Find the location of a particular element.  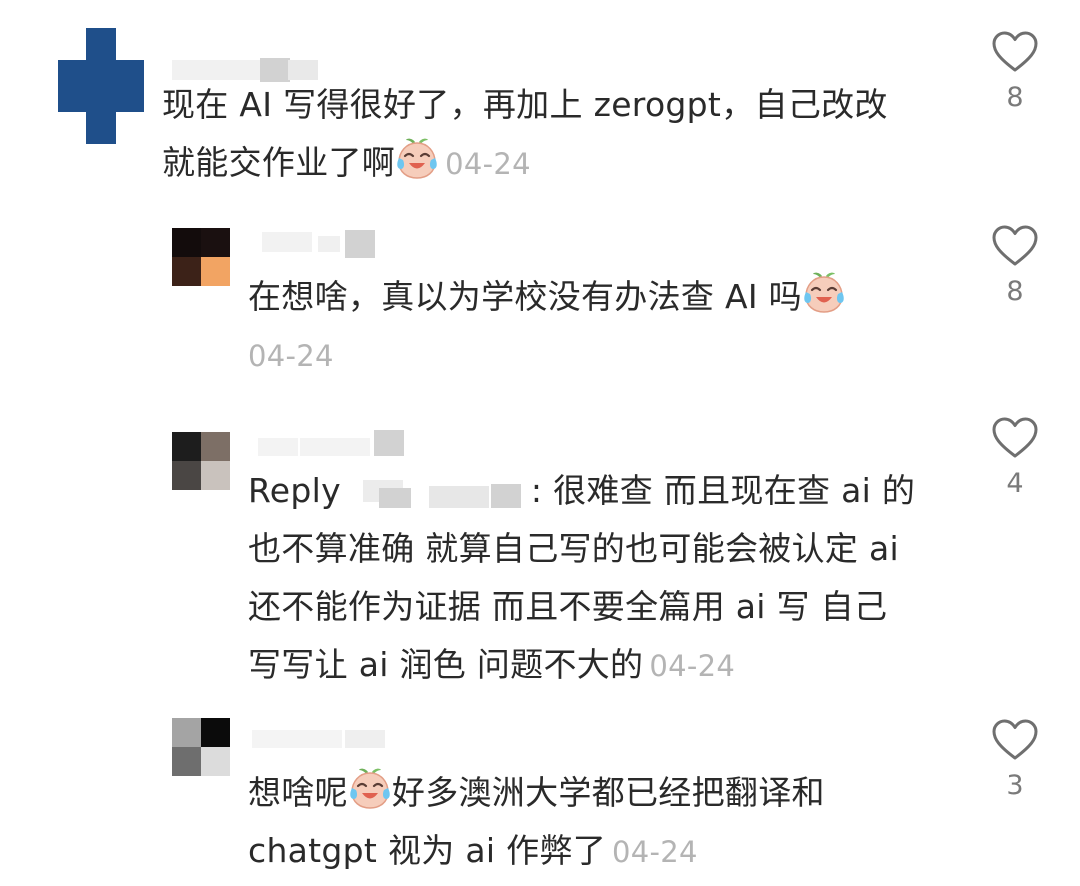

comment-line: 写写让 ai 润色 问题不大的 is located at coordinates (446, 664).